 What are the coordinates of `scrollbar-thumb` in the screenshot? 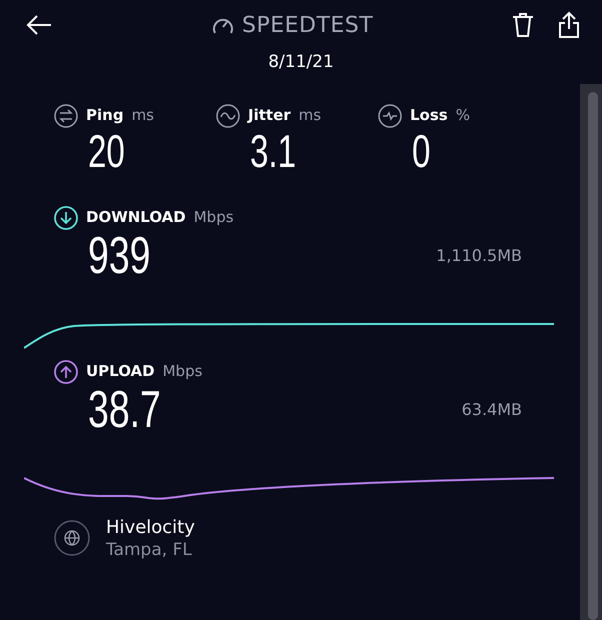 It's located at (593, 356).